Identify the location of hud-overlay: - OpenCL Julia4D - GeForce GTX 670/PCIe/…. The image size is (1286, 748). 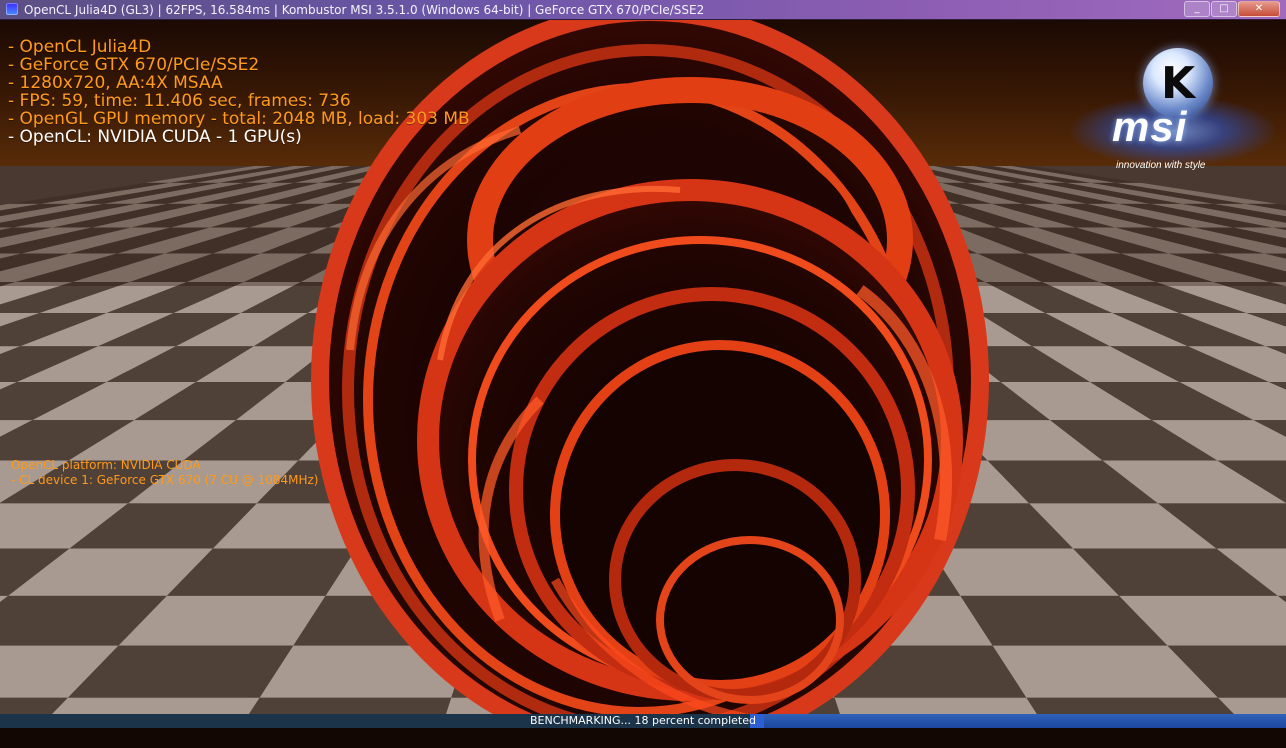
(239, 92).